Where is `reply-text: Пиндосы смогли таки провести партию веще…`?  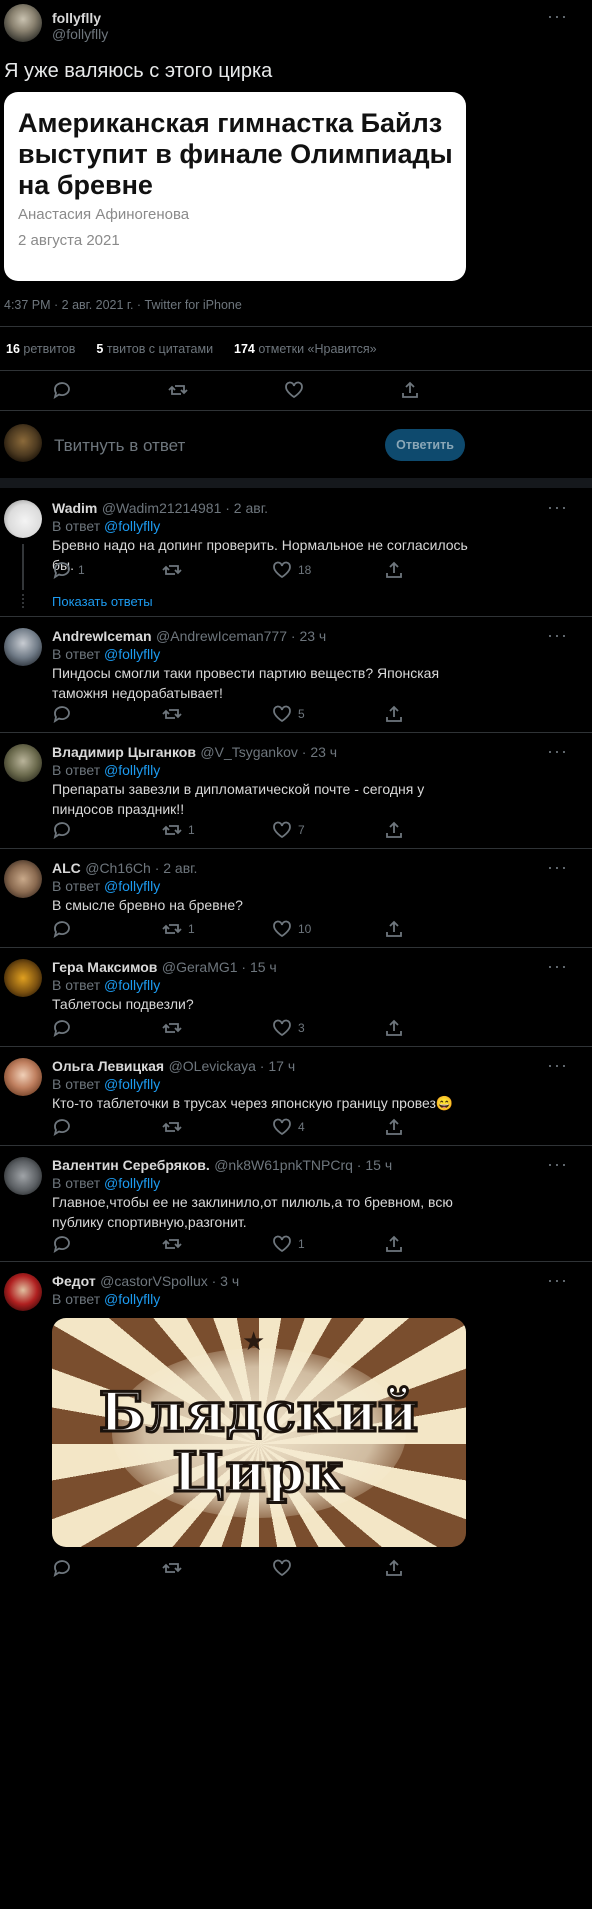
reply-text: Пиндосы смогли таки провести партию веще… is located at coordinates (246, 683).